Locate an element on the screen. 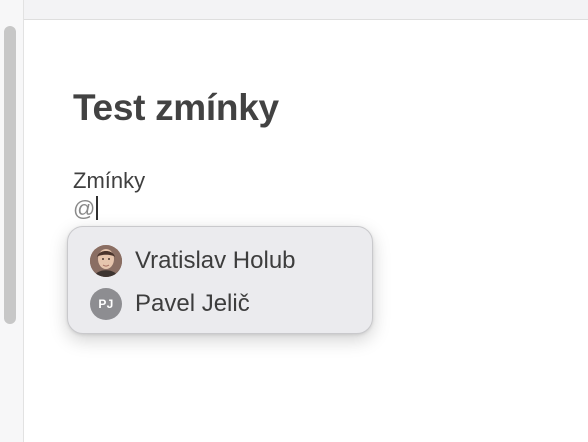  left-sidebar-edge is located at coordinates (12, 221).